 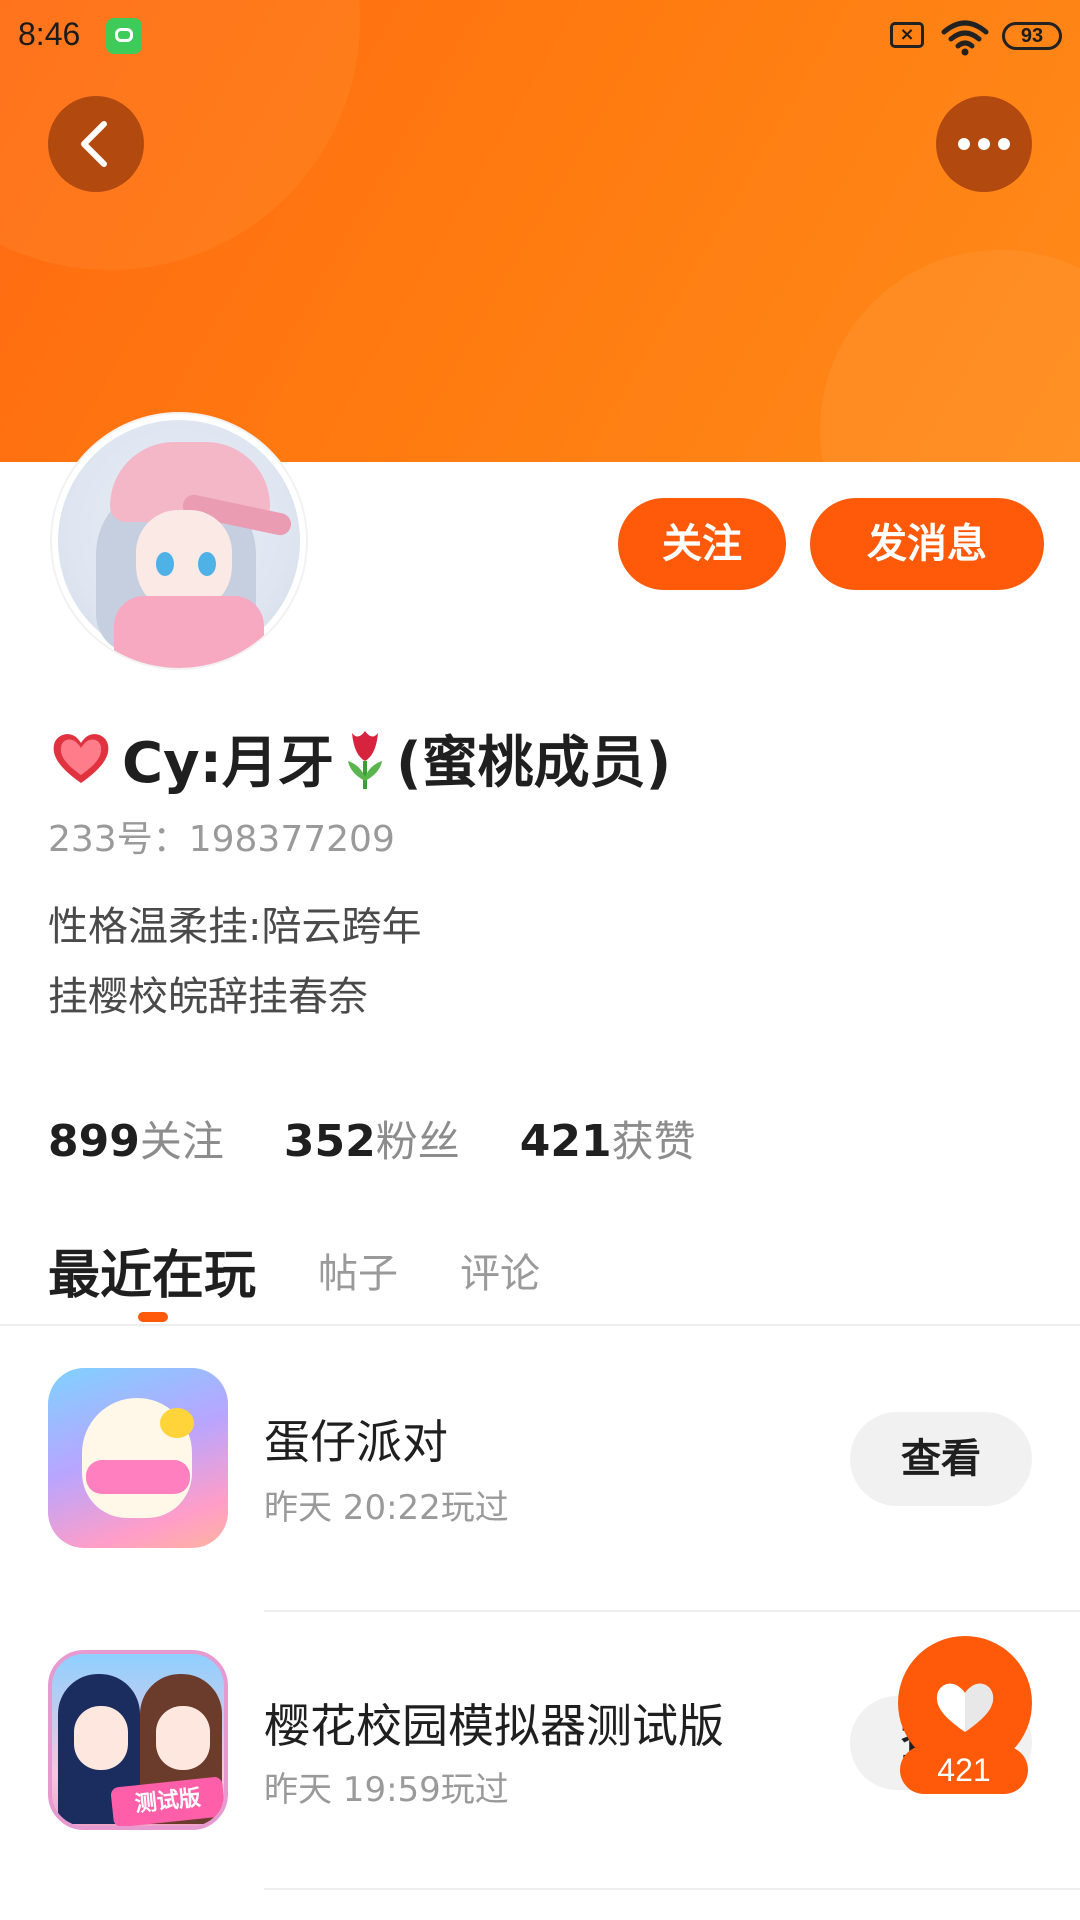 I want to click on chevron-left-icon, so click(x=94, y=144).